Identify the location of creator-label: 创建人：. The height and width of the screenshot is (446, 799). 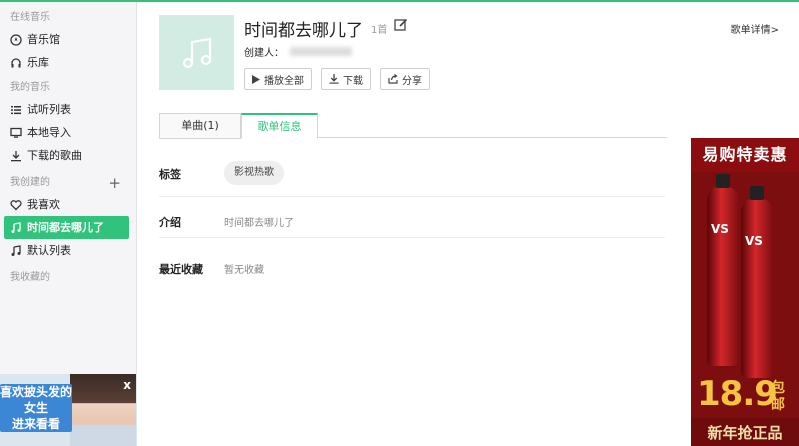
(264, 53).